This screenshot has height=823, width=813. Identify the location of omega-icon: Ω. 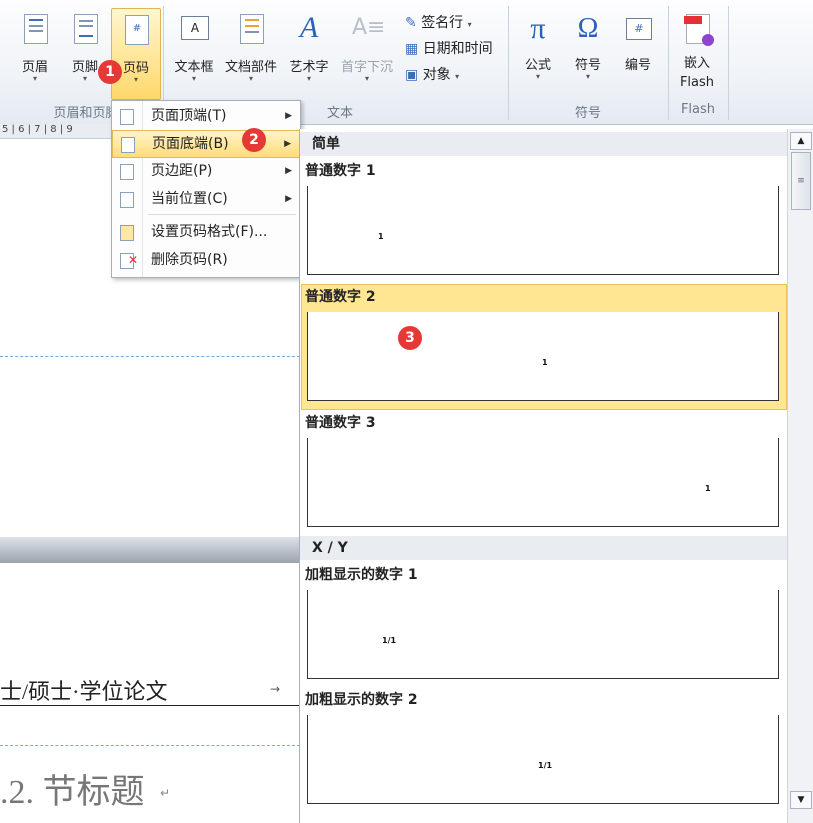
(588, 28).